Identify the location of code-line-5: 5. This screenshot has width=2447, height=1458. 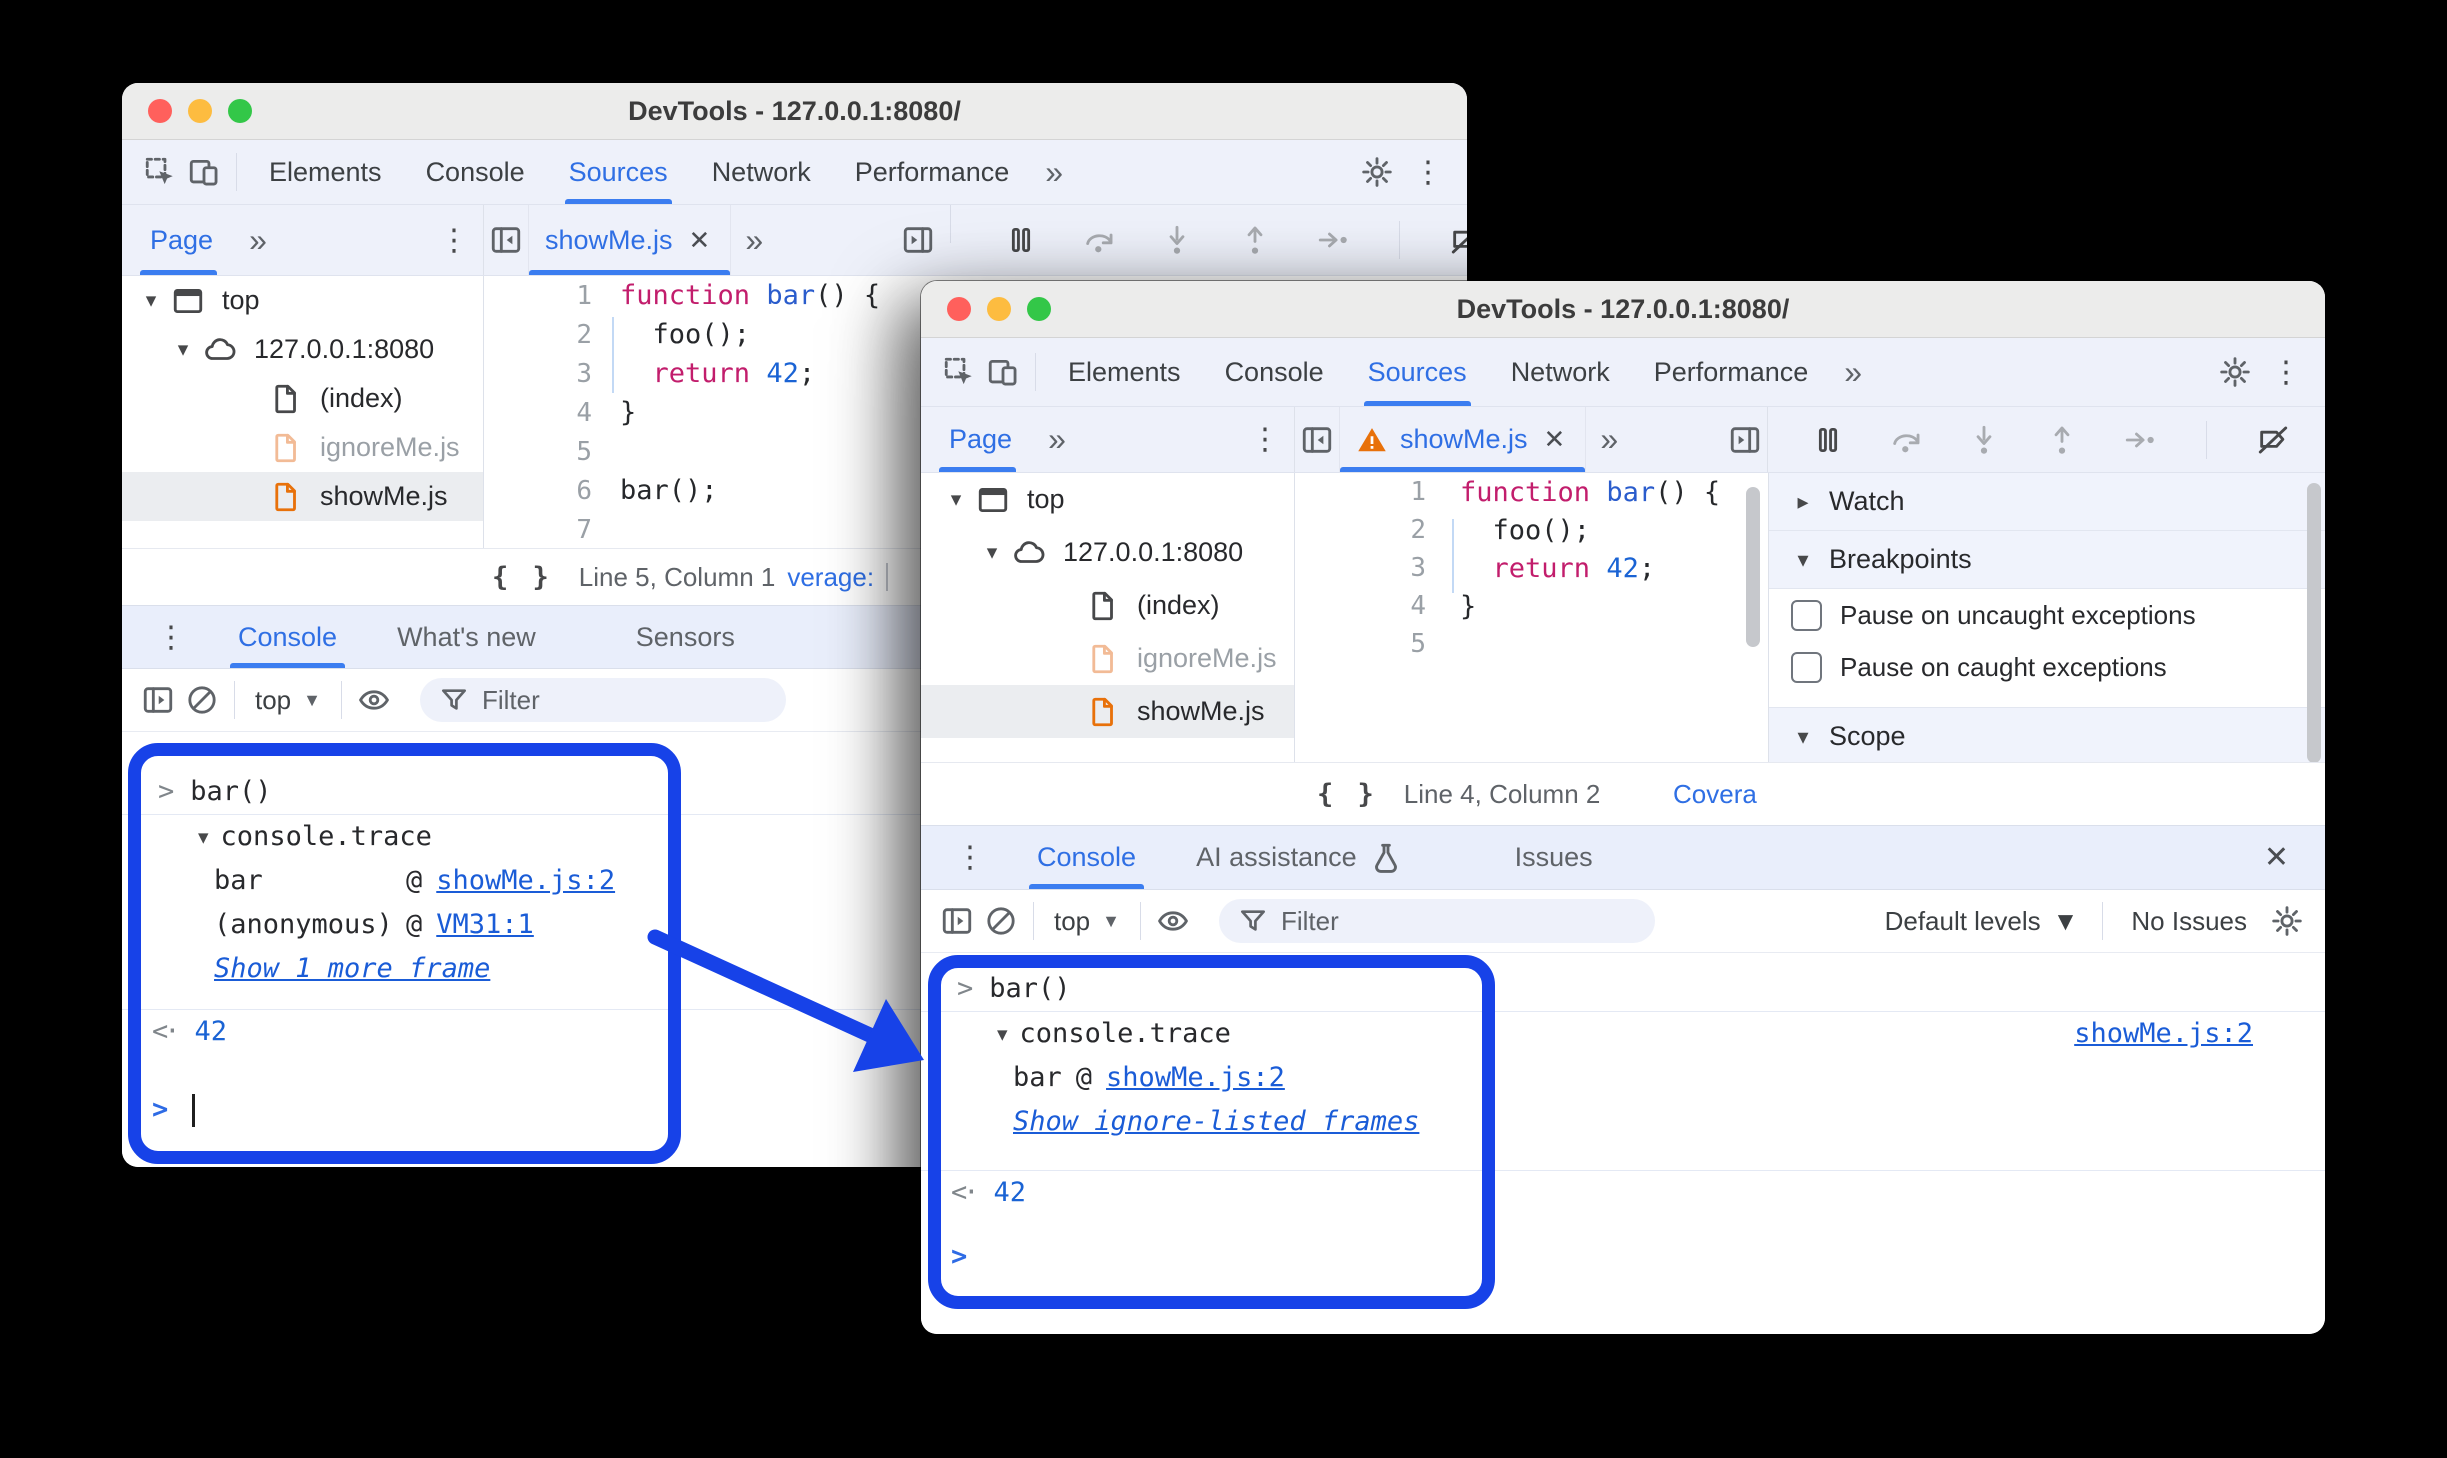
(1531, 644).